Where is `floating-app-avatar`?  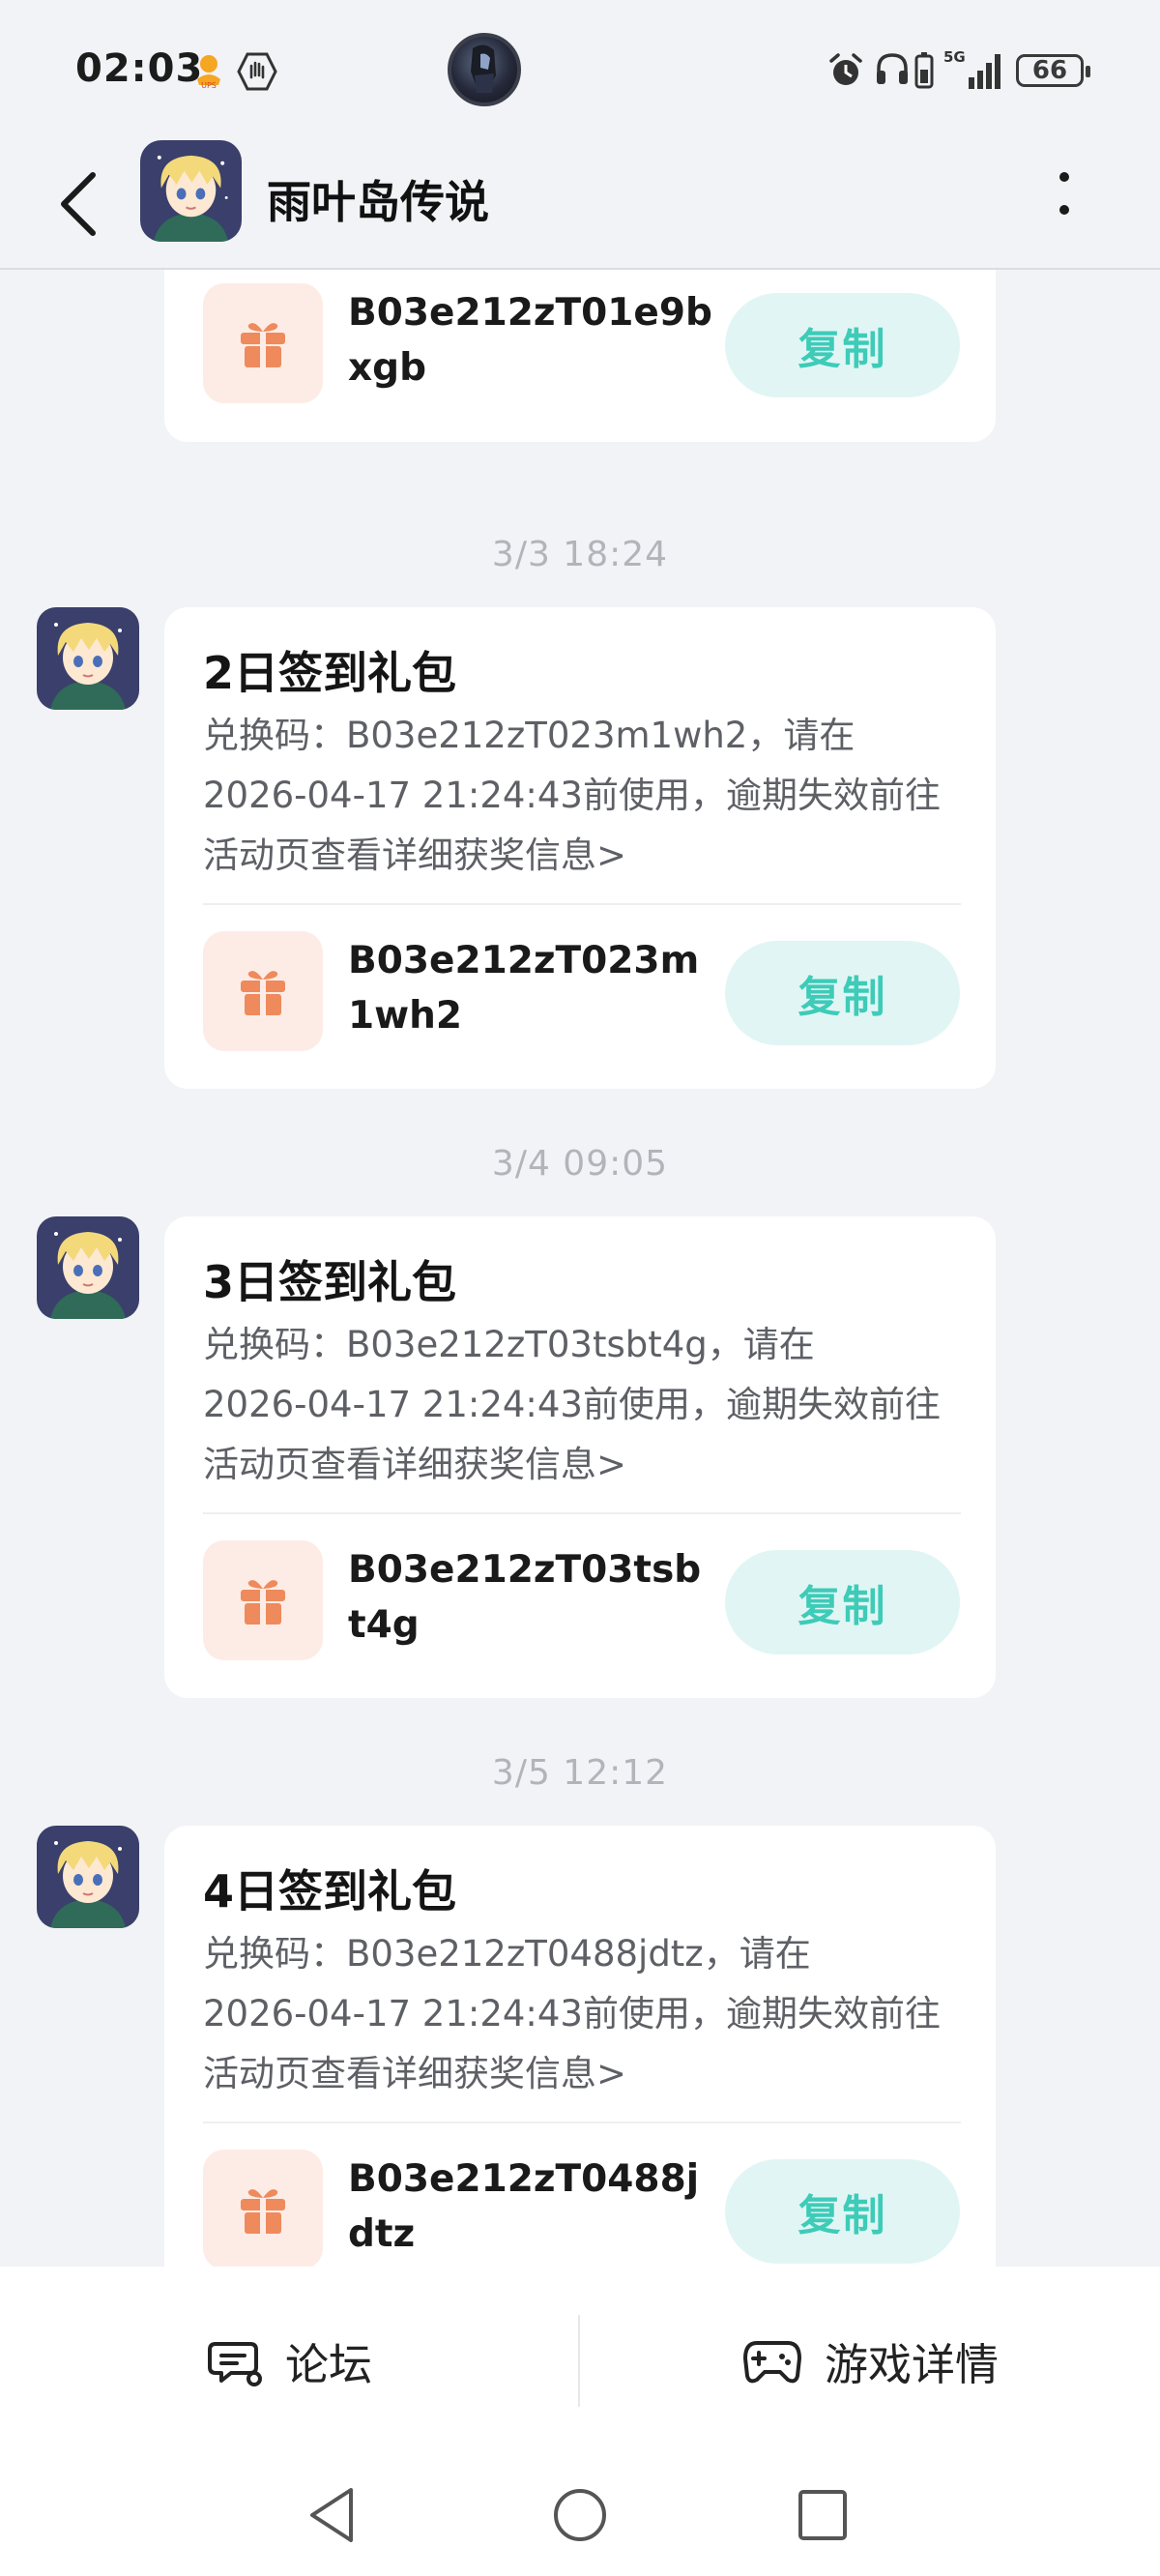
floating-app-avatar is located at coordinates (485, 69).